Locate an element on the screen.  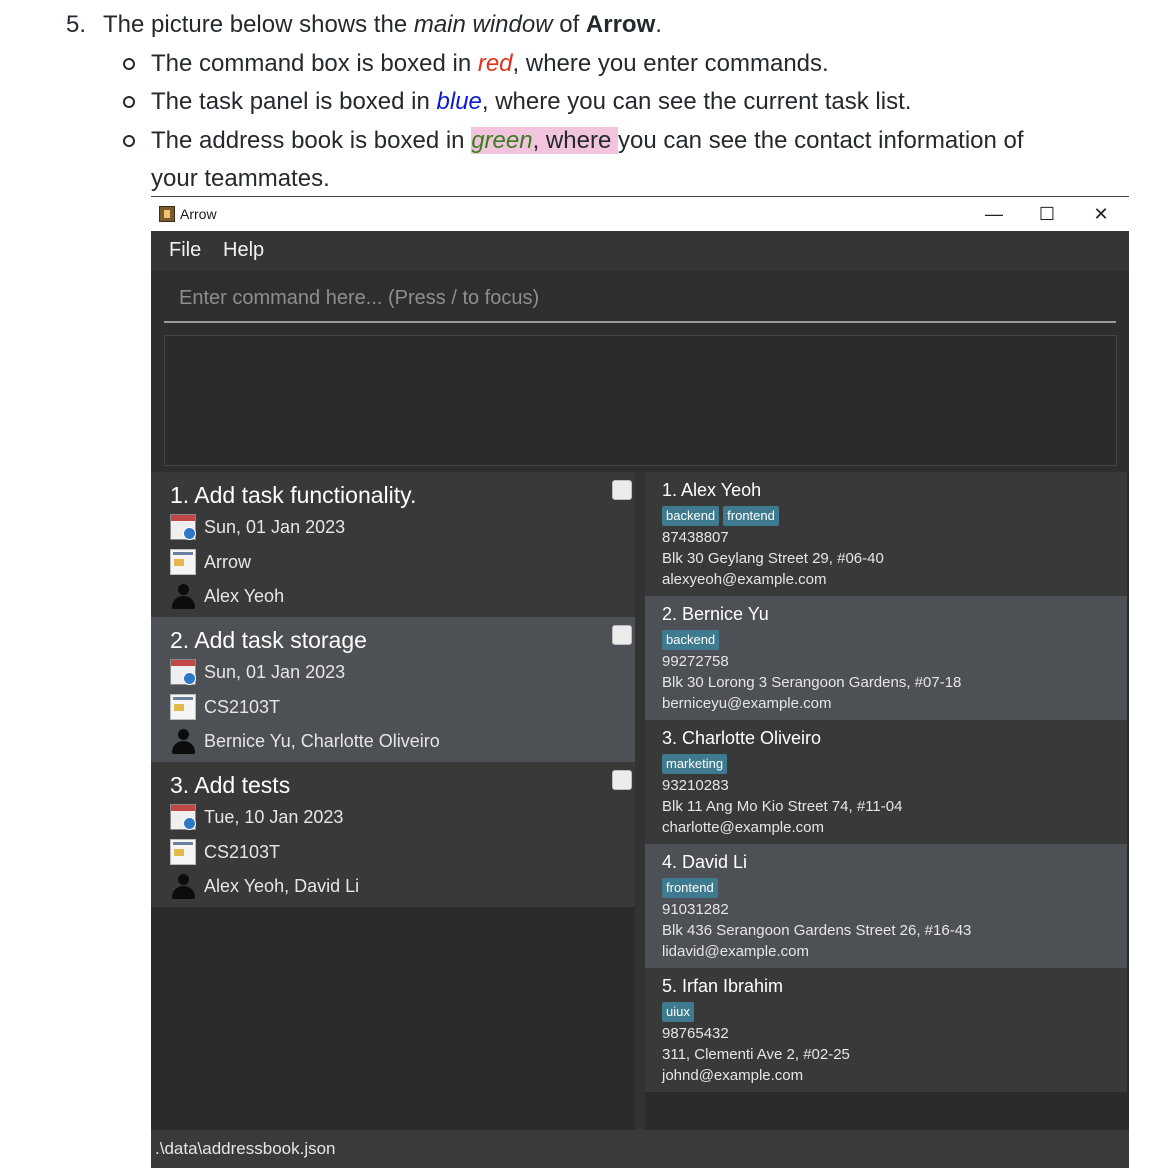
panel-divider is located at coordinates (640, 801).